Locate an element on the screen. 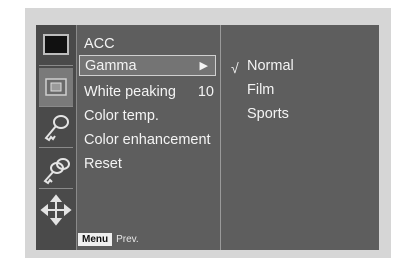  move-icon is located at coordinates (56, 210).